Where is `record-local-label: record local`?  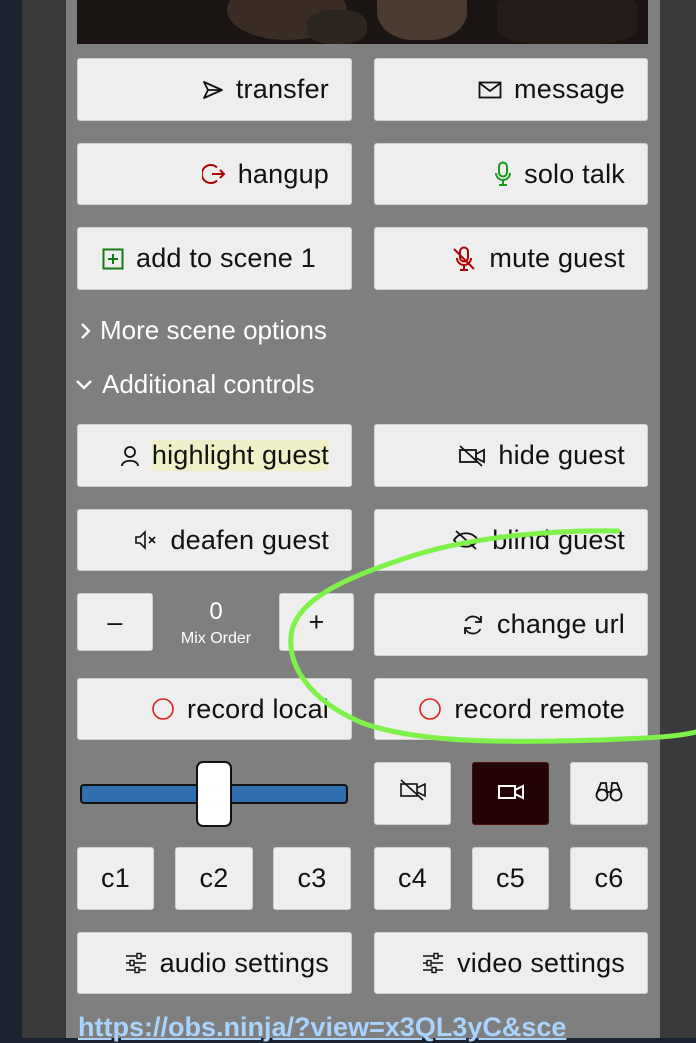
record-local-label: record local is located at coordinates (258, 708).